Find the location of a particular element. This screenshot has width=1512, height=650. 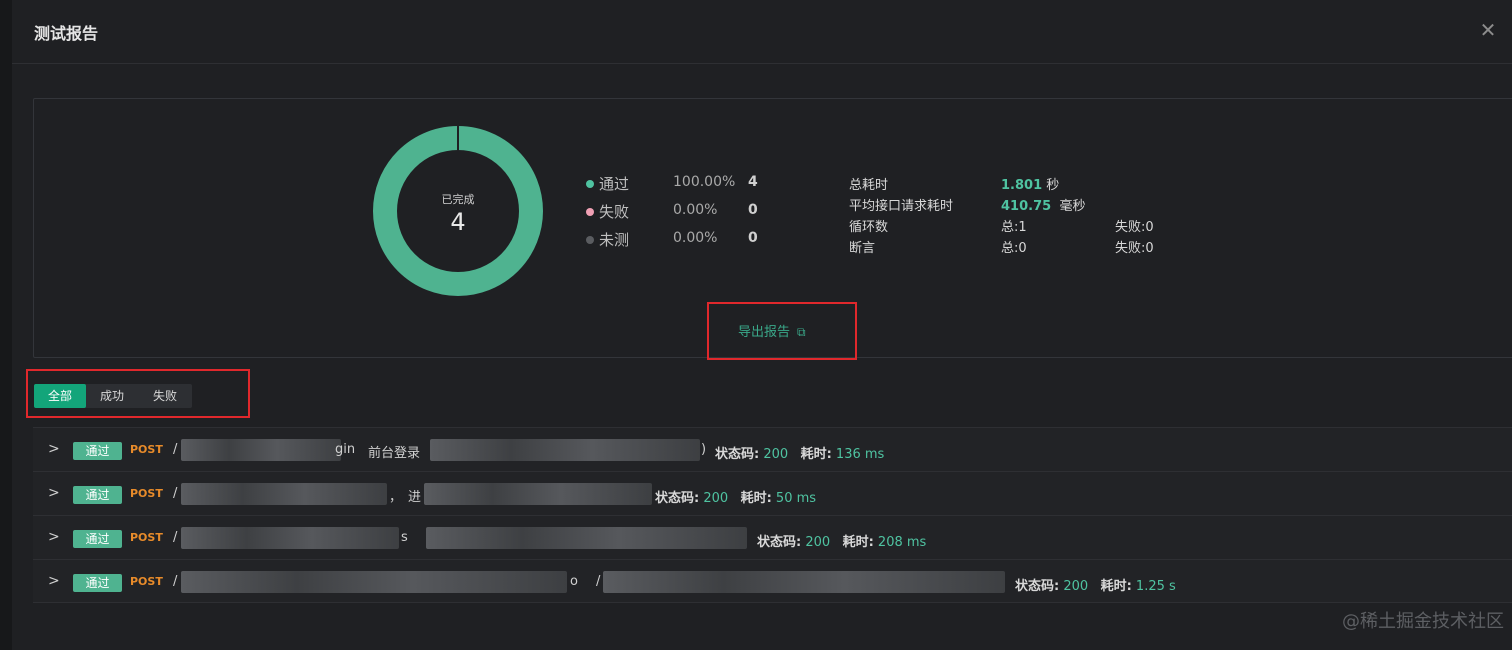

legend-percent: 100.00% is located at coordinates (704, 182).